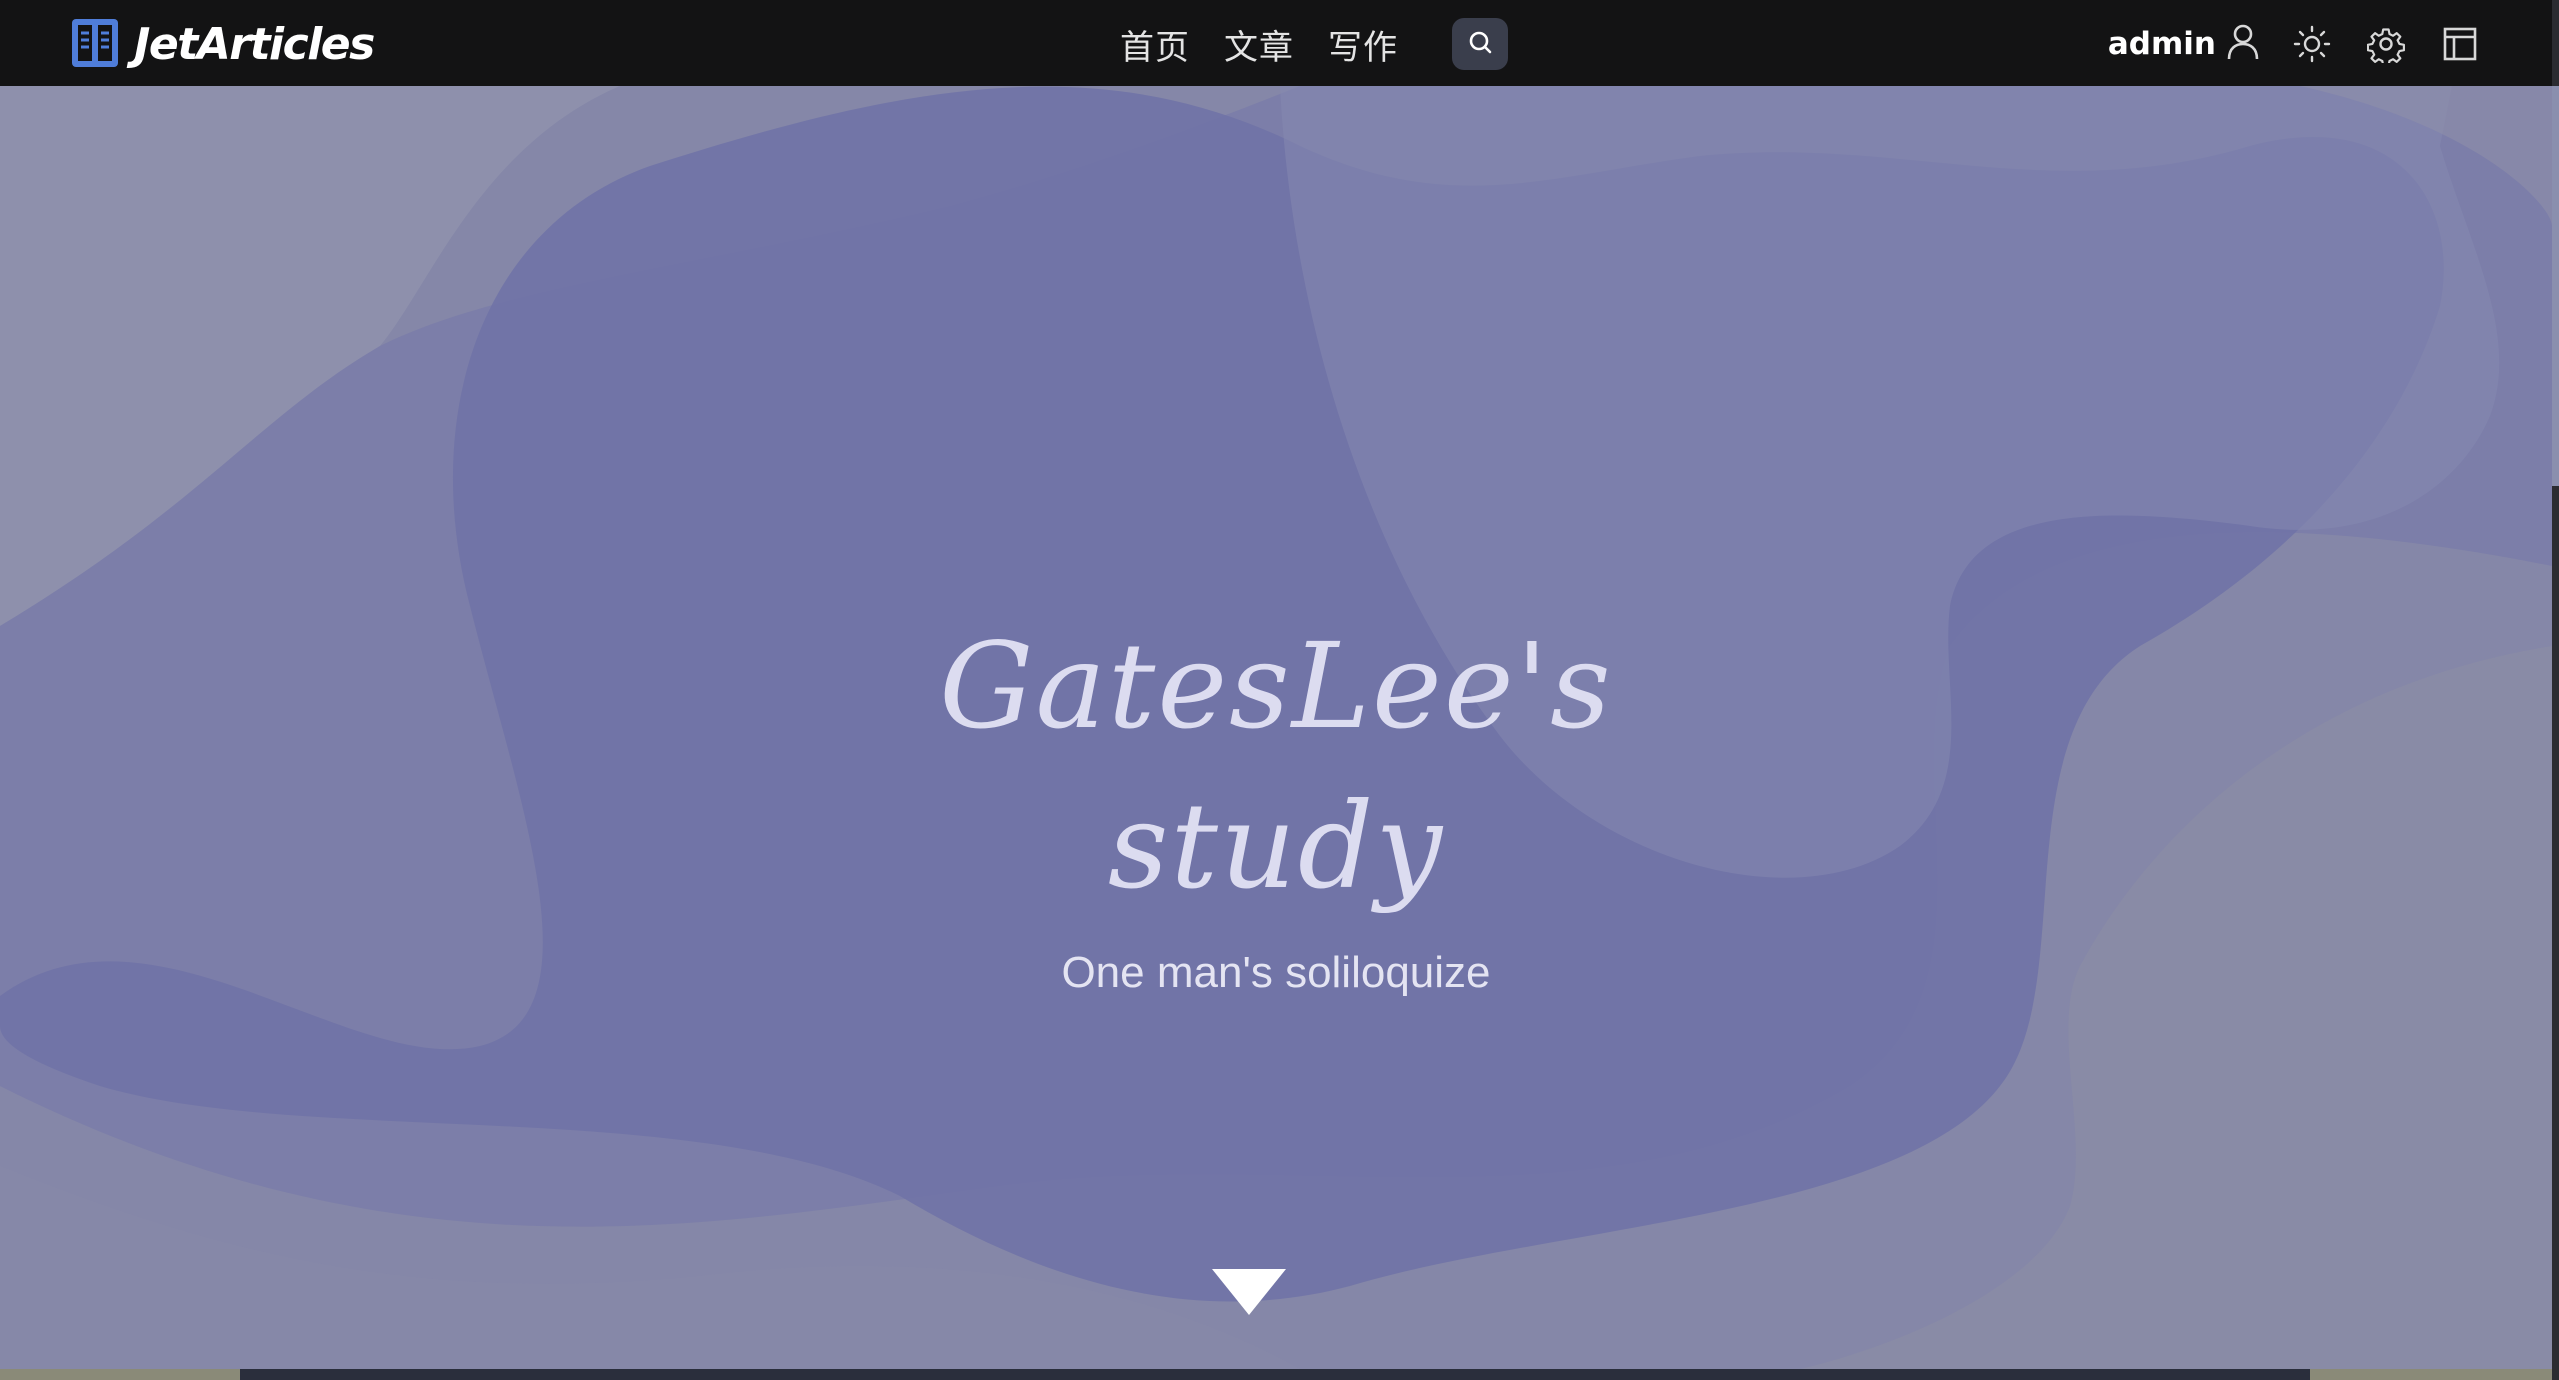 This screenshot has width=2559, height=1380. Describe the element at coordinates (2386, 44) in the screenshot. I see `gear-icon` at that location.